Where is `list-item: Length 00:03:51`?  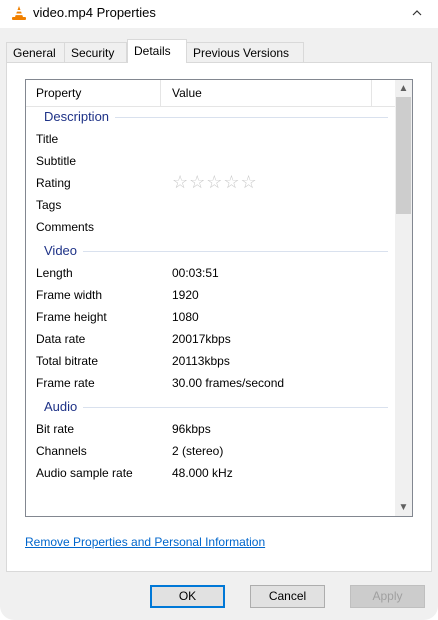 list-item: Length 00:03:51 is located at coordinates (211, 273).